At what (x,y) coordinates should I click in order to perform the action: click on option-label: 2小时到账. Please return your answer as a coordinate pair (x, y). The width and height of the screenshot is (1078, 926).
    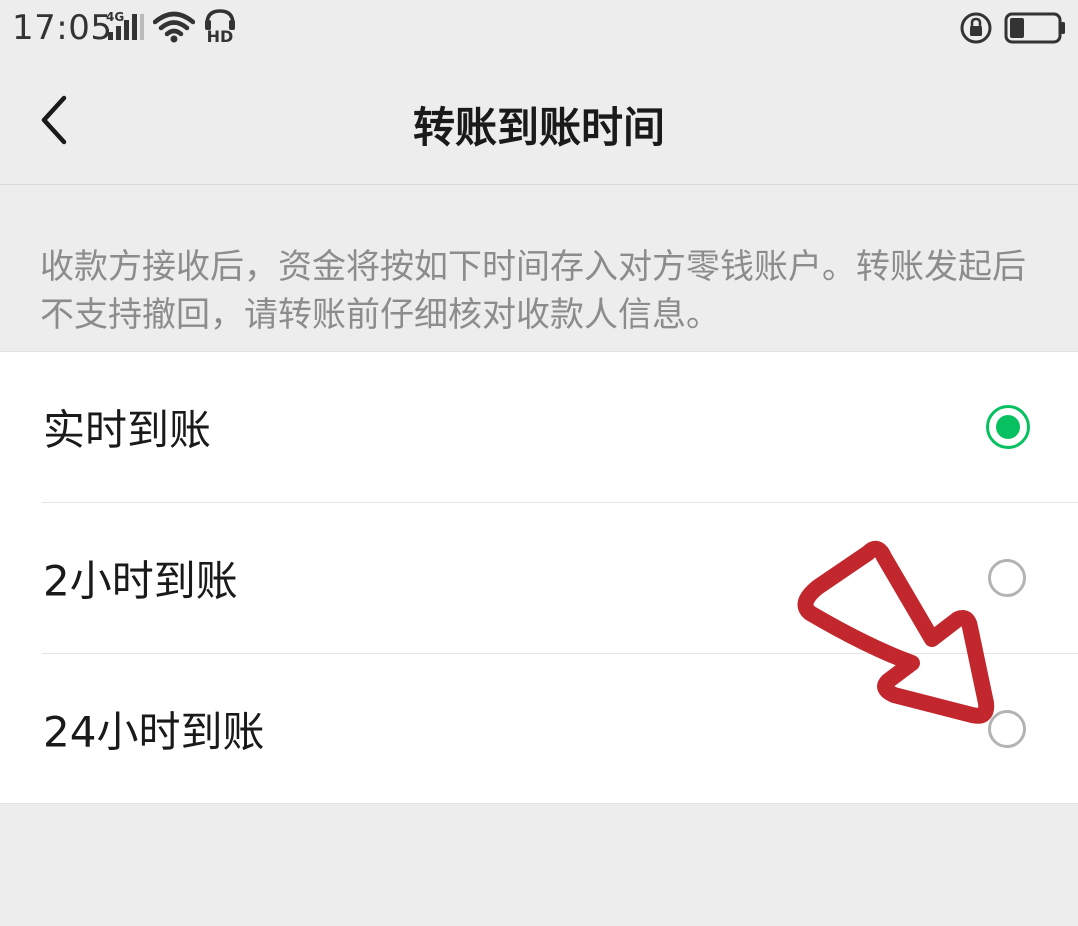
    Looking at the image, I should click on (140, 581).